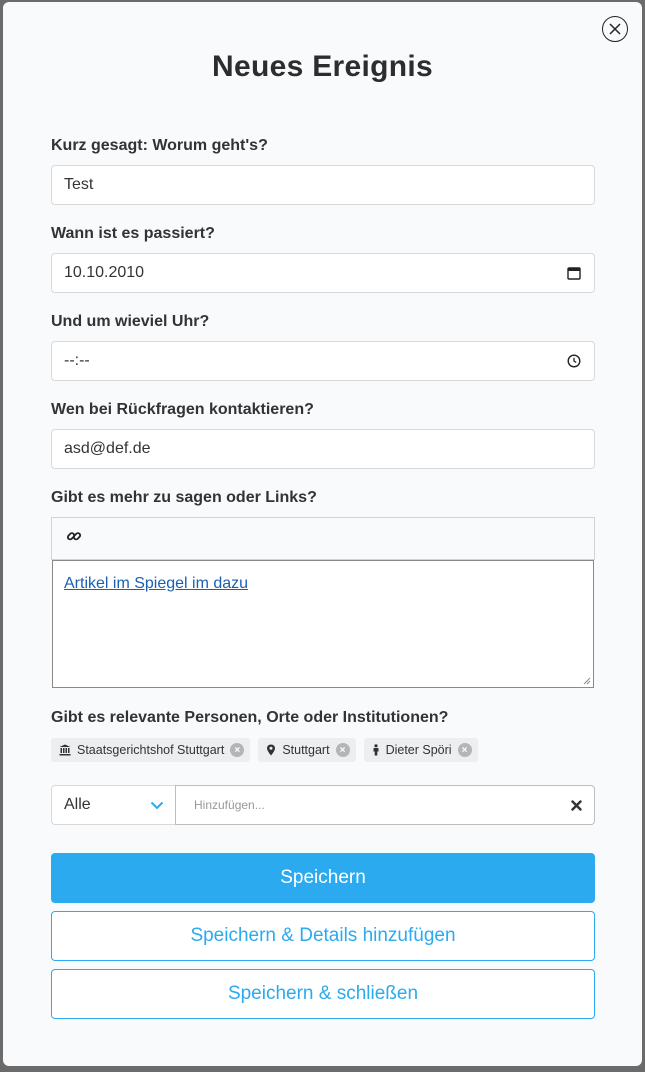 Image resolution: width=645 pixels, height=1072 pixels. Describe the element at coordinates (65, 750) in the screenshot. I see `institution-icon` at that location.